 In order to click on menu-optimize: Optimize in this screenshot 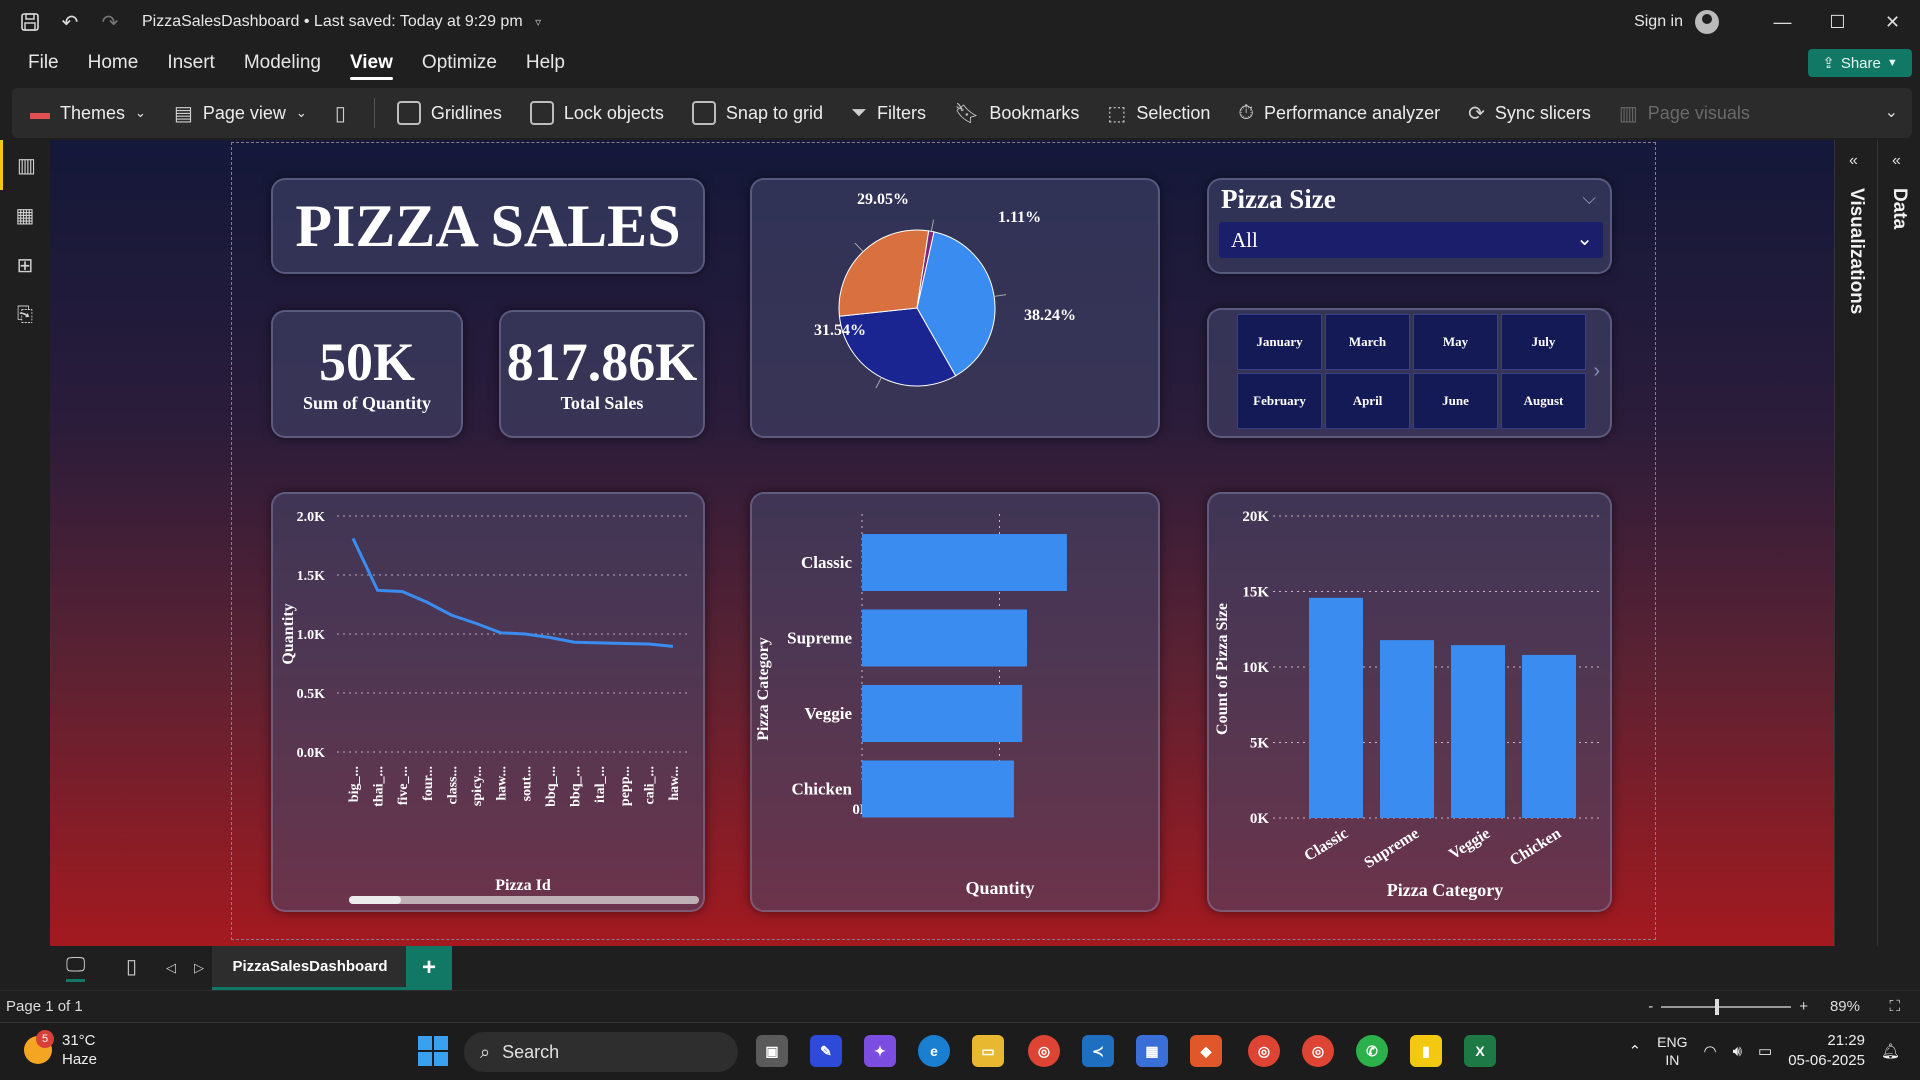, I will do `click(459, 63)`.